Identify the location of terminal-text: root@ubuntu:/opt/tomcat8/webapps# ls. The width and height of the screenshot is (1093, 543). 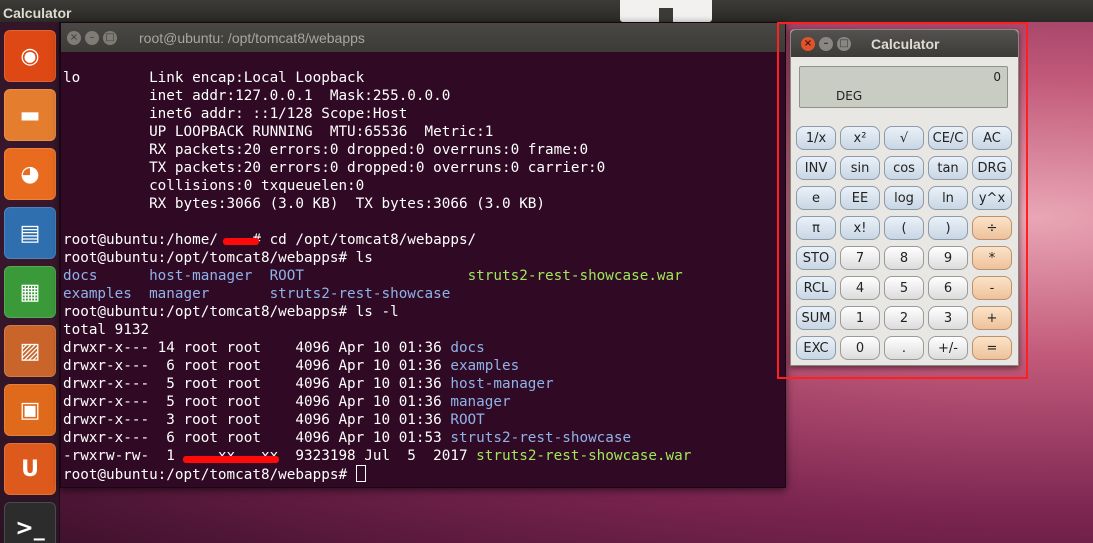
(218, 258).